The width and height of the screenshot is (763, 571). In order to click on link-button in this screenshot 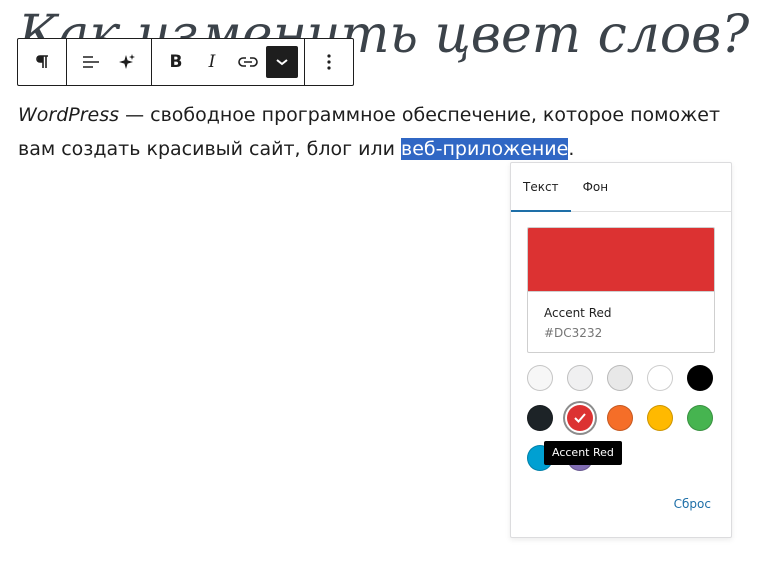, I will do `click(248, 62)`.